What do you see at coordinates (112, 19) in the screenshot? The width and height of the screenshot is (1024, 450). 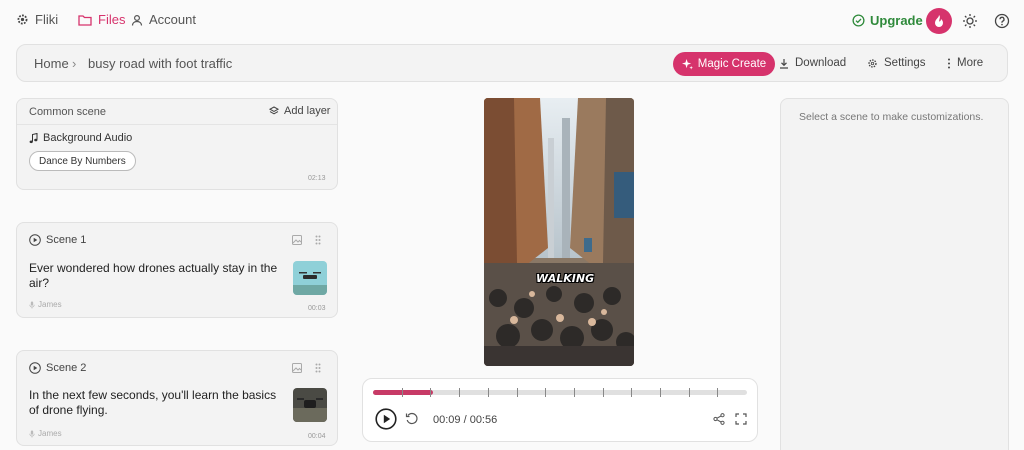 I see `files-label: Files` at bounding box center [112, 19].